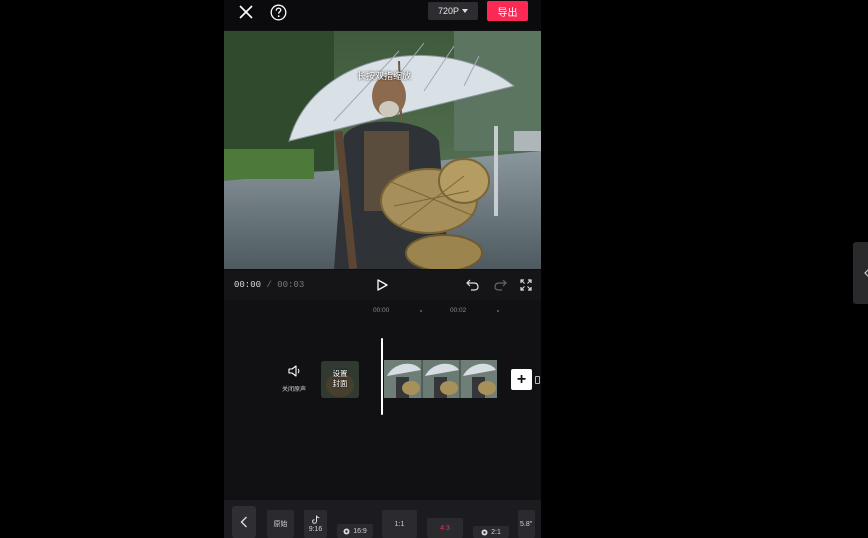 Image resolution: width=868 pixels, height=538 pixels. I want to click on close-icon, so click(246, 12).